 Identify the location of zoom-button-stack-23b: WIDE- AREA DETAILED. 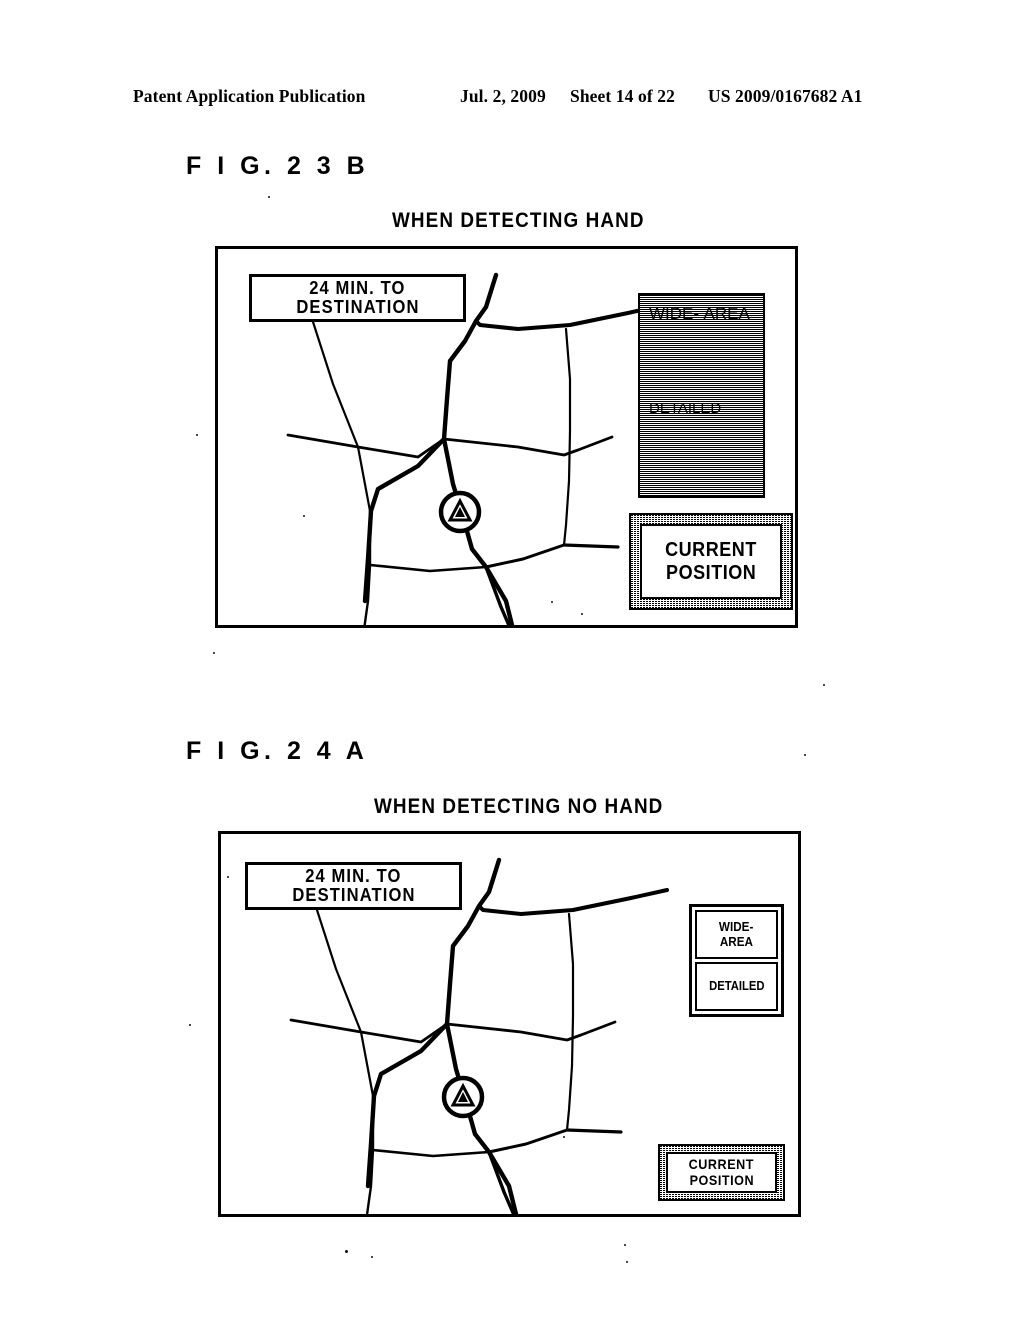
(701, 395).